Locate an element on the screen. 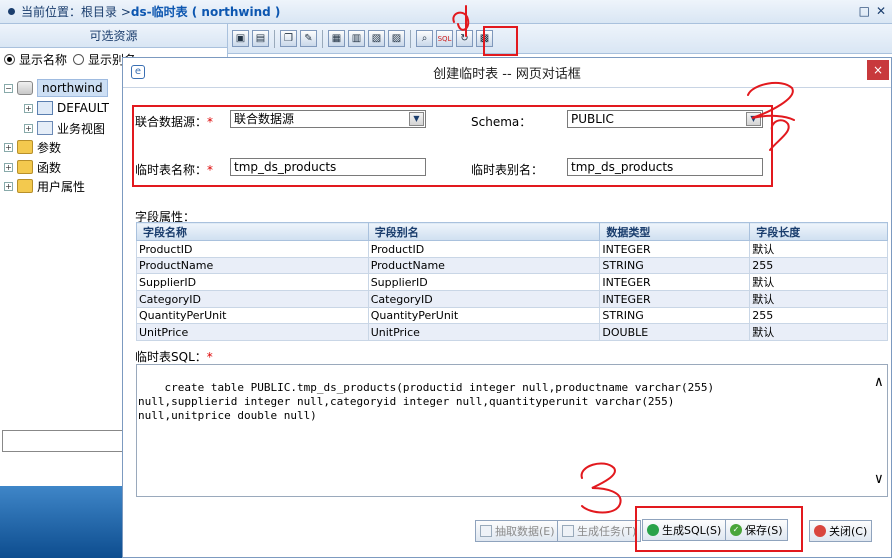 The width and height of the screenshot is (892, 558). col-header-field-length: 字段长度 is located at coordinates (818, 231).